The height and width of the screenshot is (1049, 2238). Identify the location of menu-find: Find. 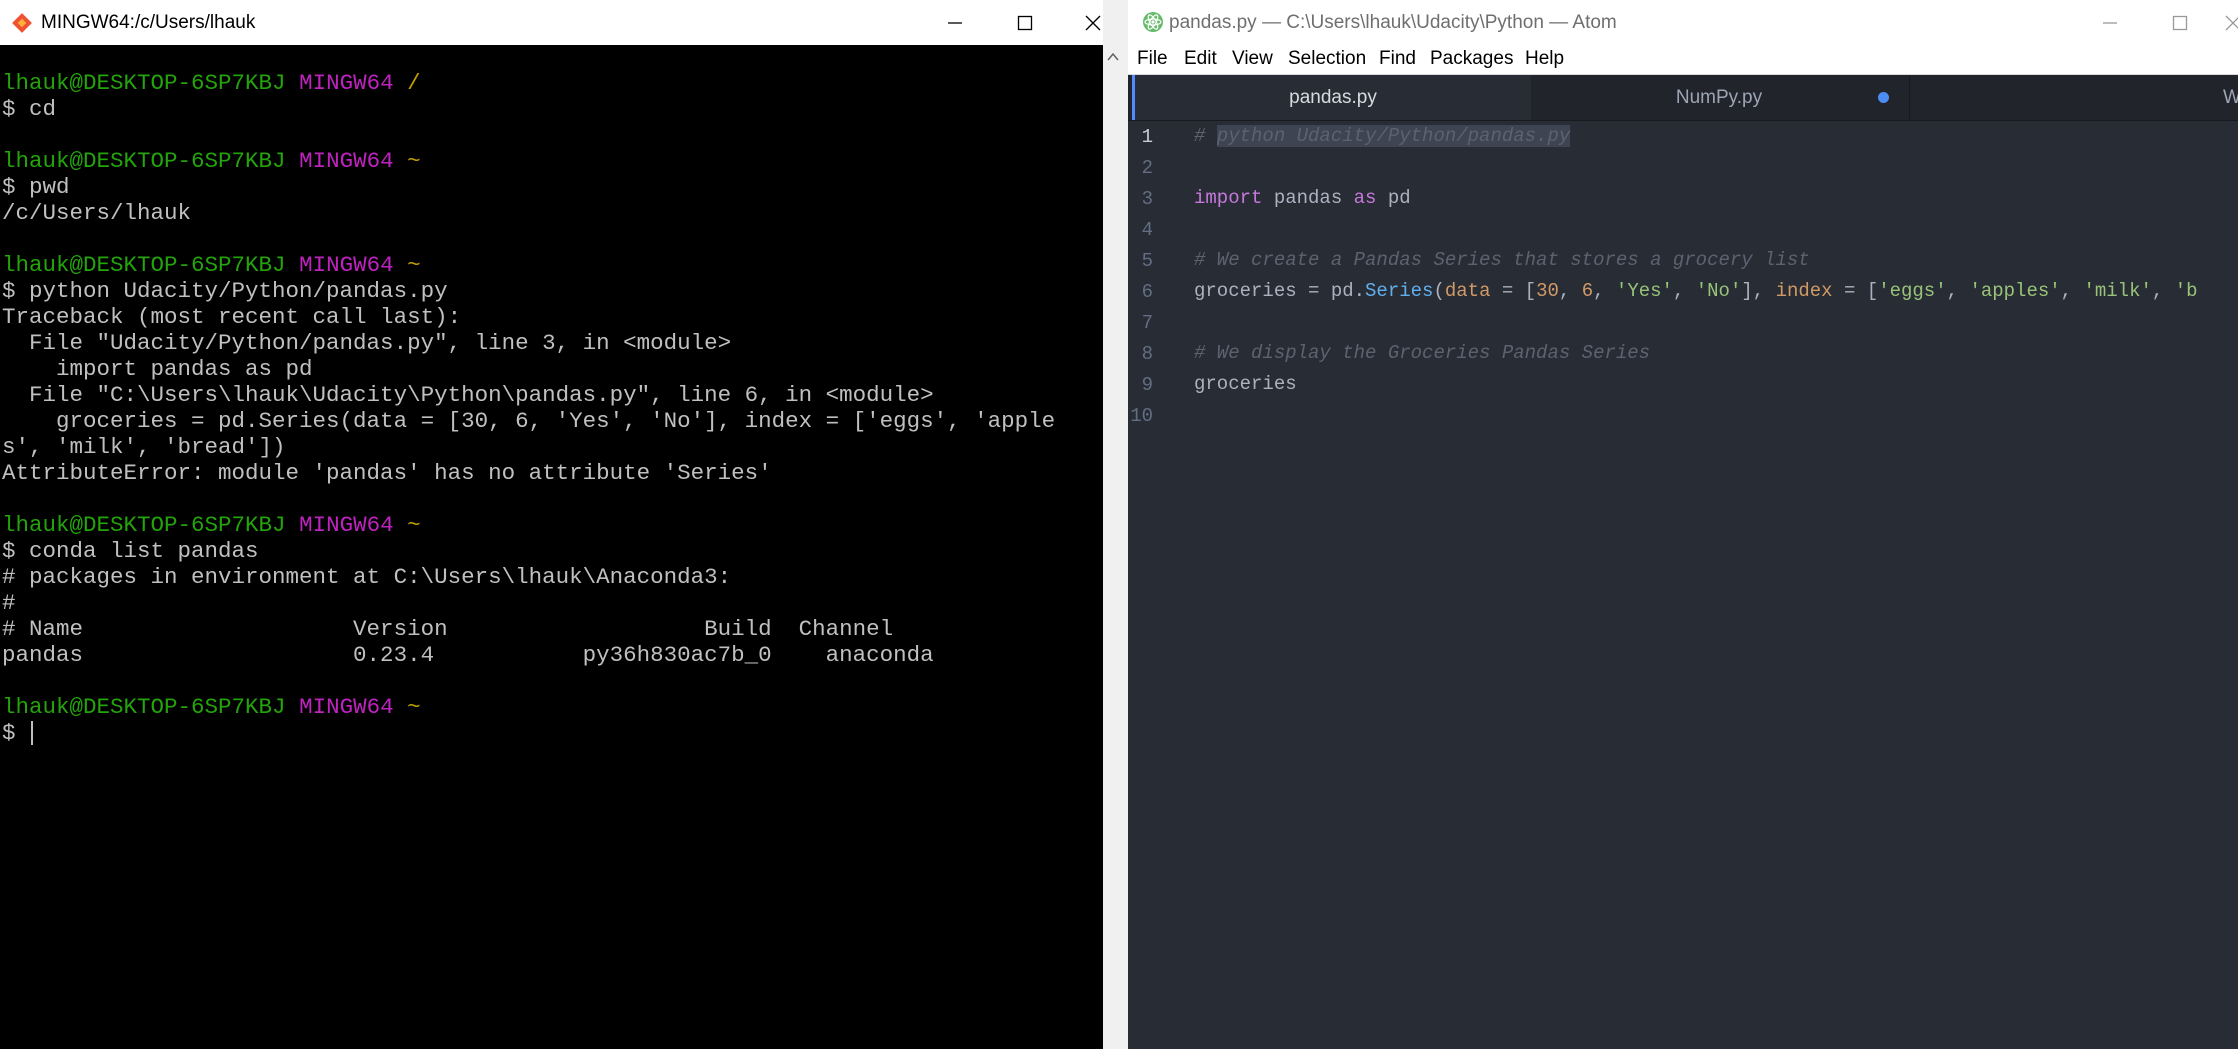
(1397, 59).